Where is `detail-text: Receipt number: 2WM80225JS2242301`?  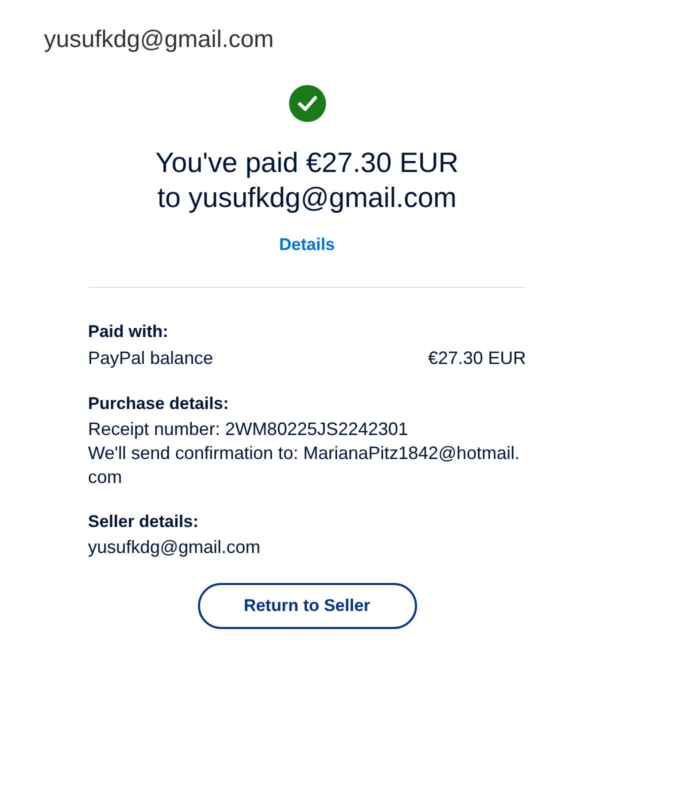 detail-text: Receipt number: 2WM80225JS2242301 is located at coordinates (249, 429).